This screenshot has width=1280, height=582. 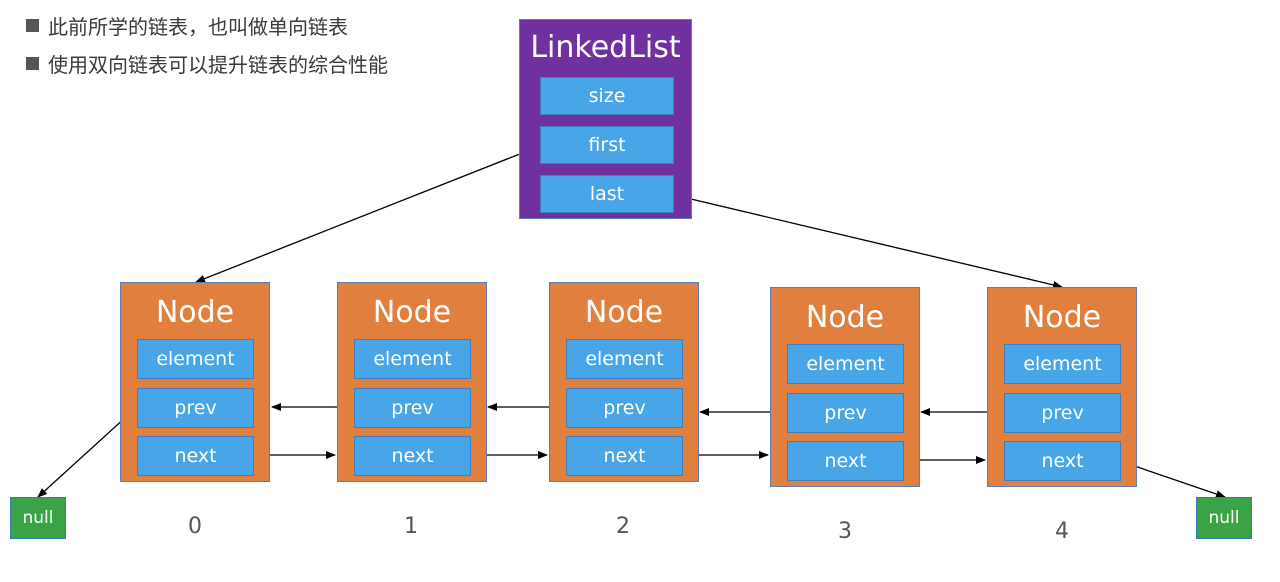 I want to click on node-index-3: 3, so click(x=845, y=531).